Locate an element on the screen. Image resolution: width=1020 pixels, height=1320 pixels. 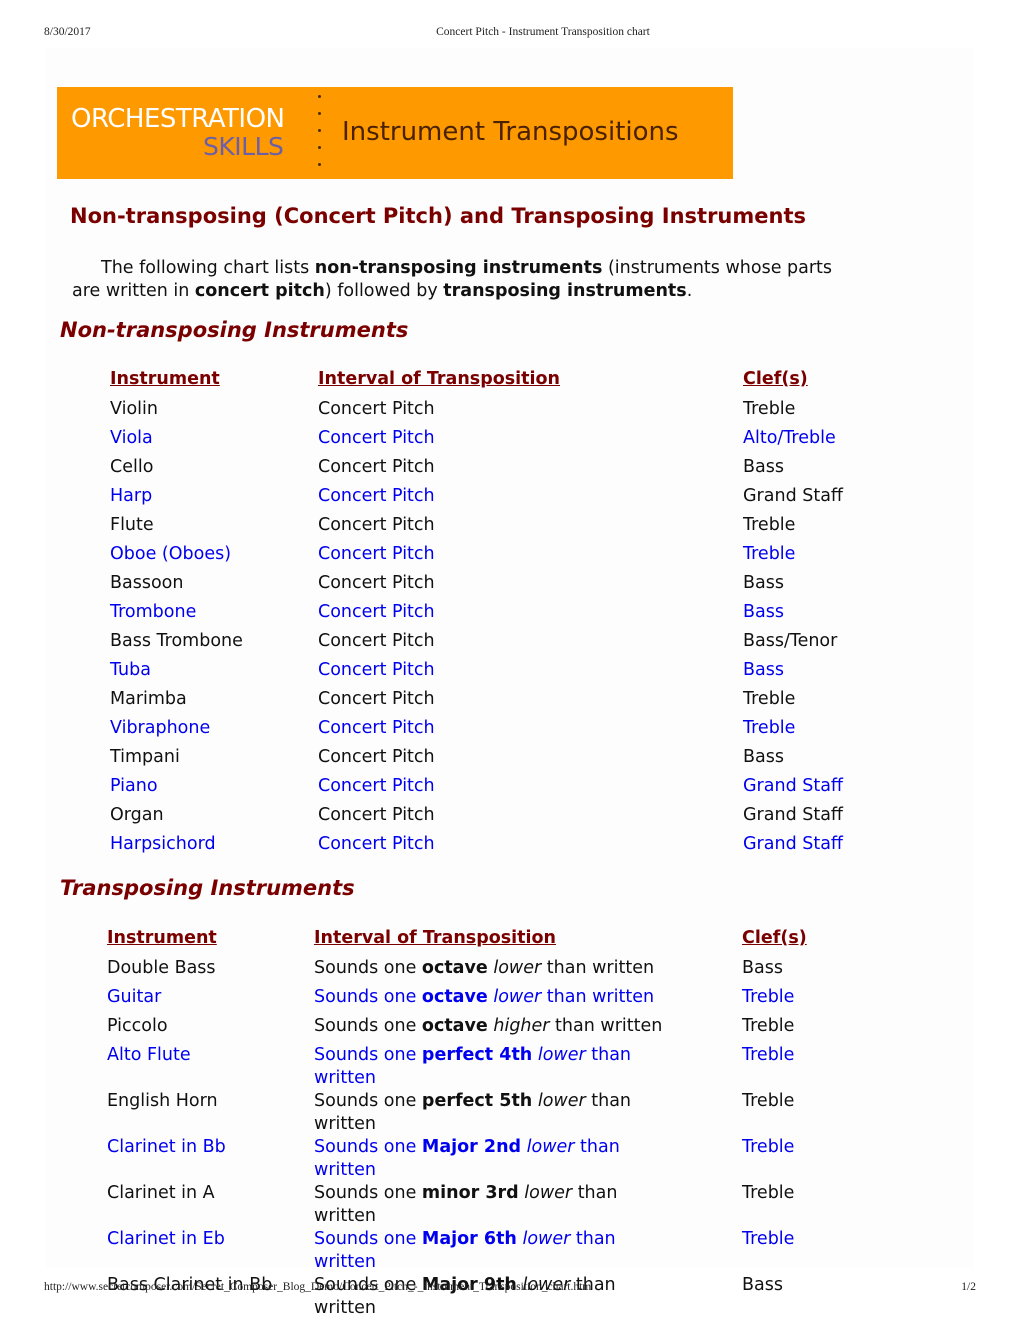
instrument-cell: Alto Flute is located at coordinates (149, 1055).